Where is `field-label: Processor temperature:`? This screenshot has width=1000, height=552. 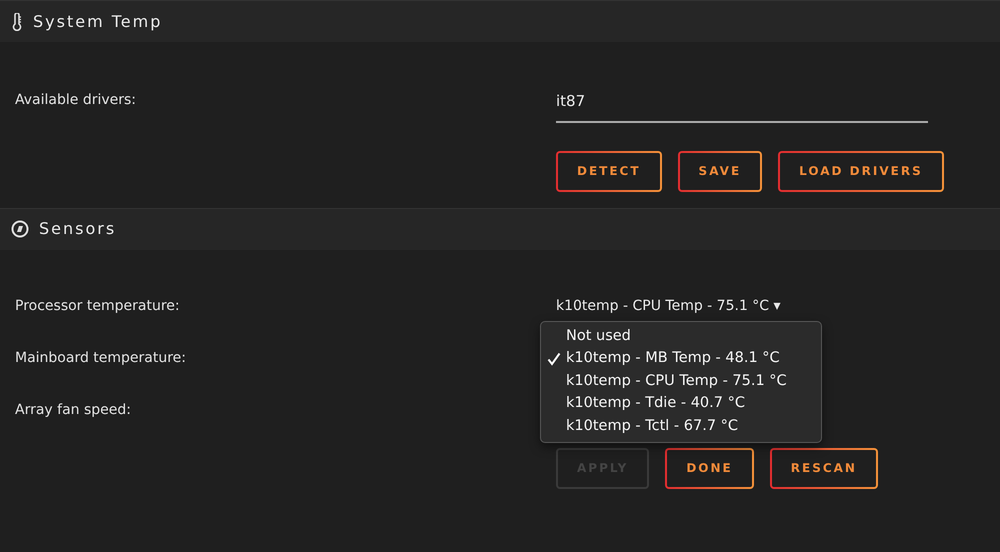
field-label: Processor temperature: is located at coordinates (97, 306).